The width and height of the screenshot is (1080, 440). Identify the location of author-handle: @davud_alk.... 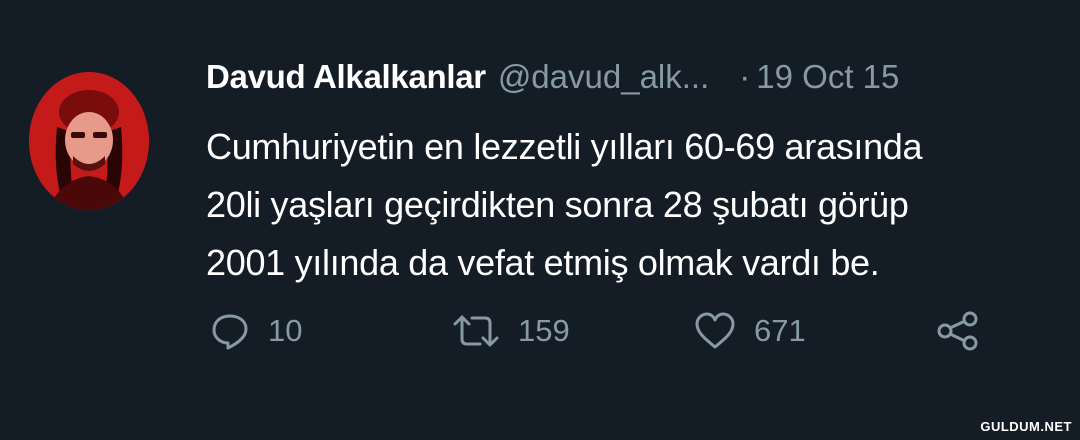
(603, 77).